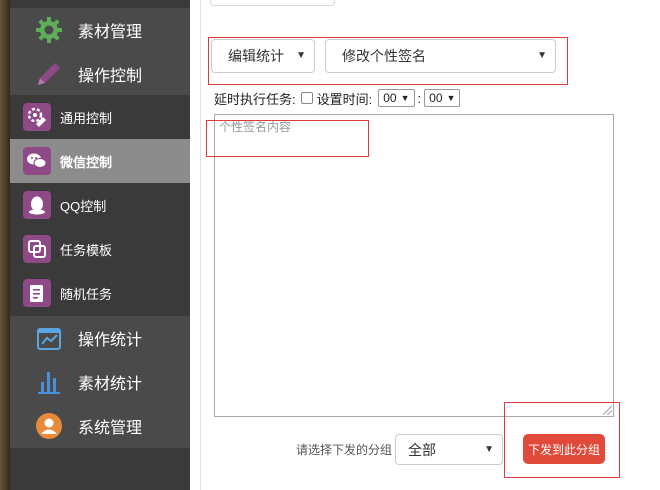 The width and height of the screenshot is (660, 490). Describe the element at coordinates (306, 98) in the screenshot. I see `delay-checkbox` at that location.